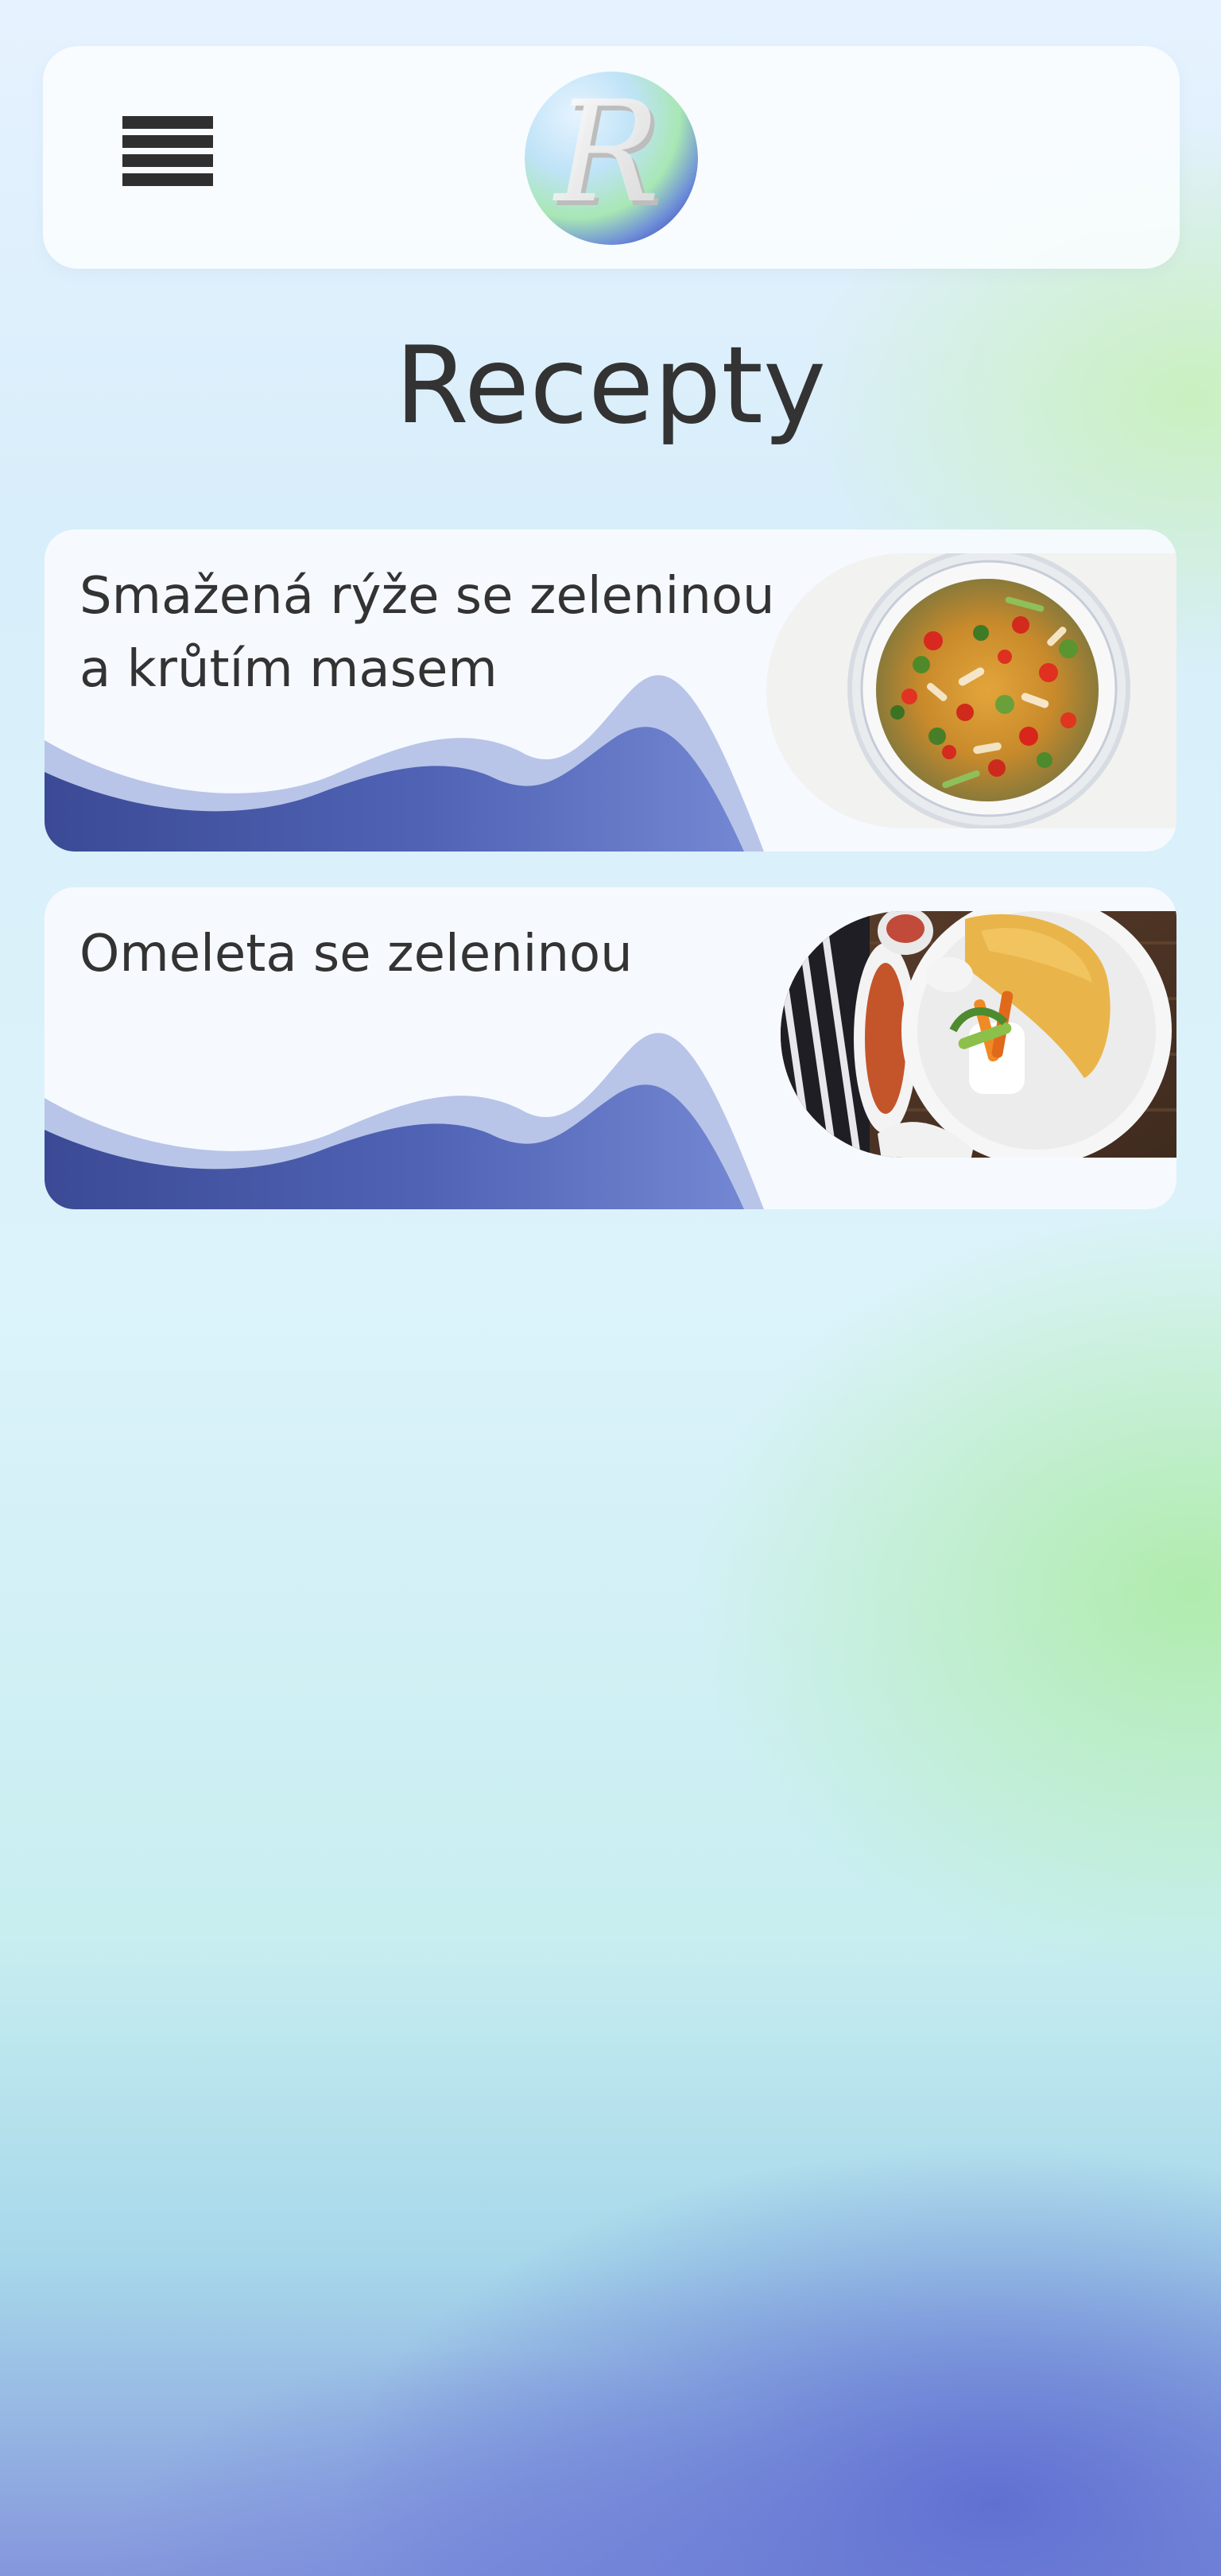  Describe the element at coordinates (971, 690) in the screenshot. I see `fried-rice-photo` at that location.